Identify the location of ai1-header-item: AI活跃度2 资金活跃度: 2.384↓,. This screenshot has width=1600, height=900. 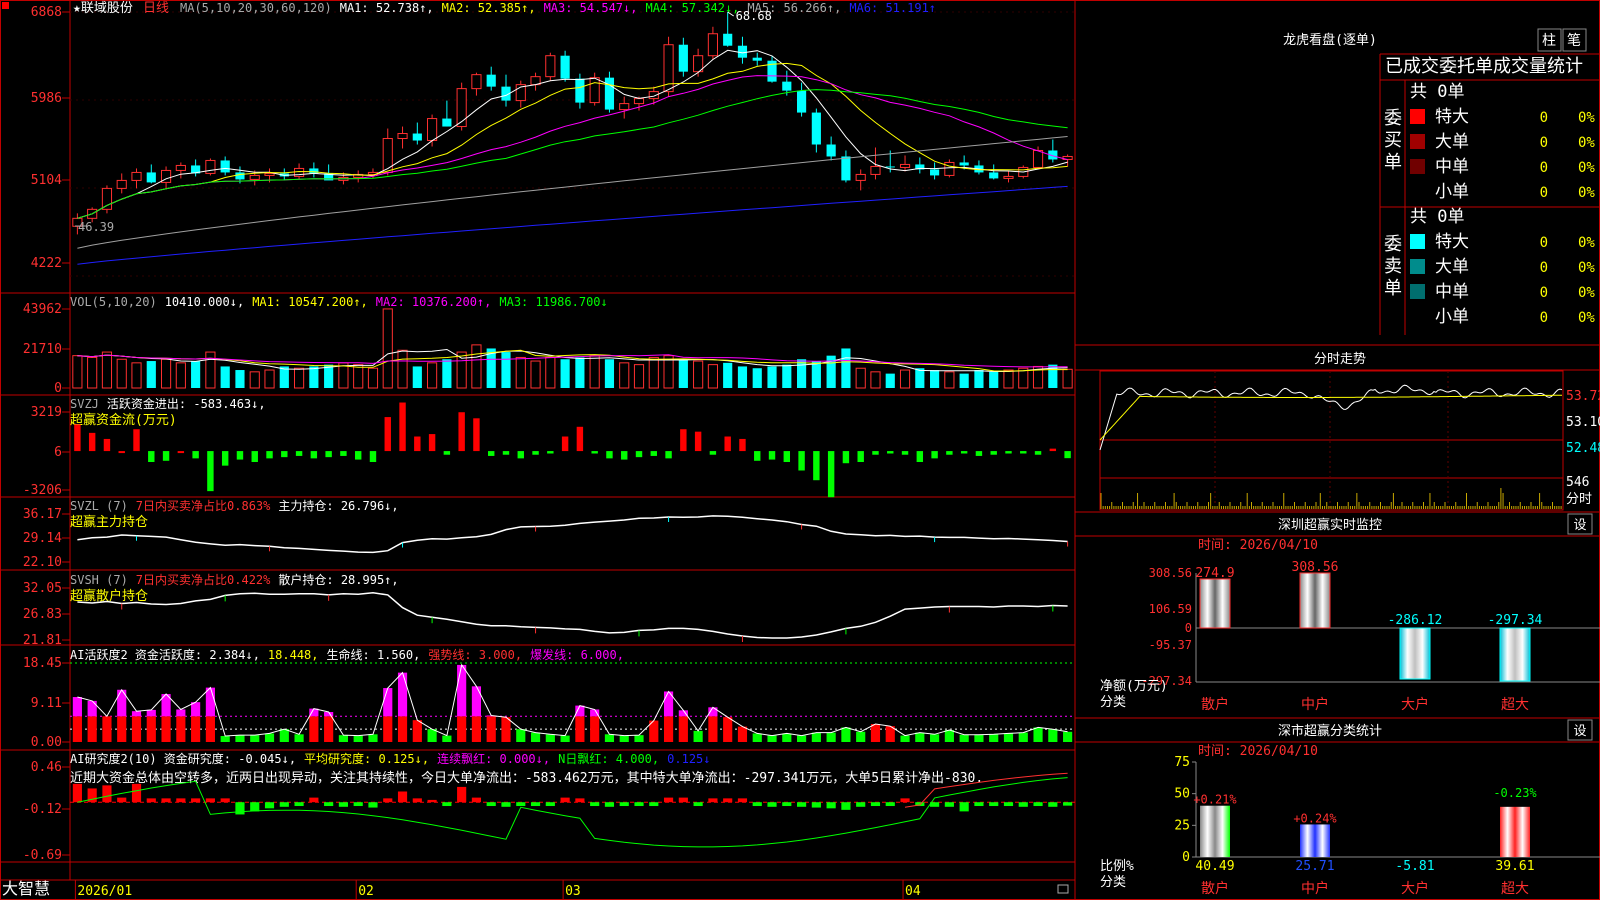
(165, 654).